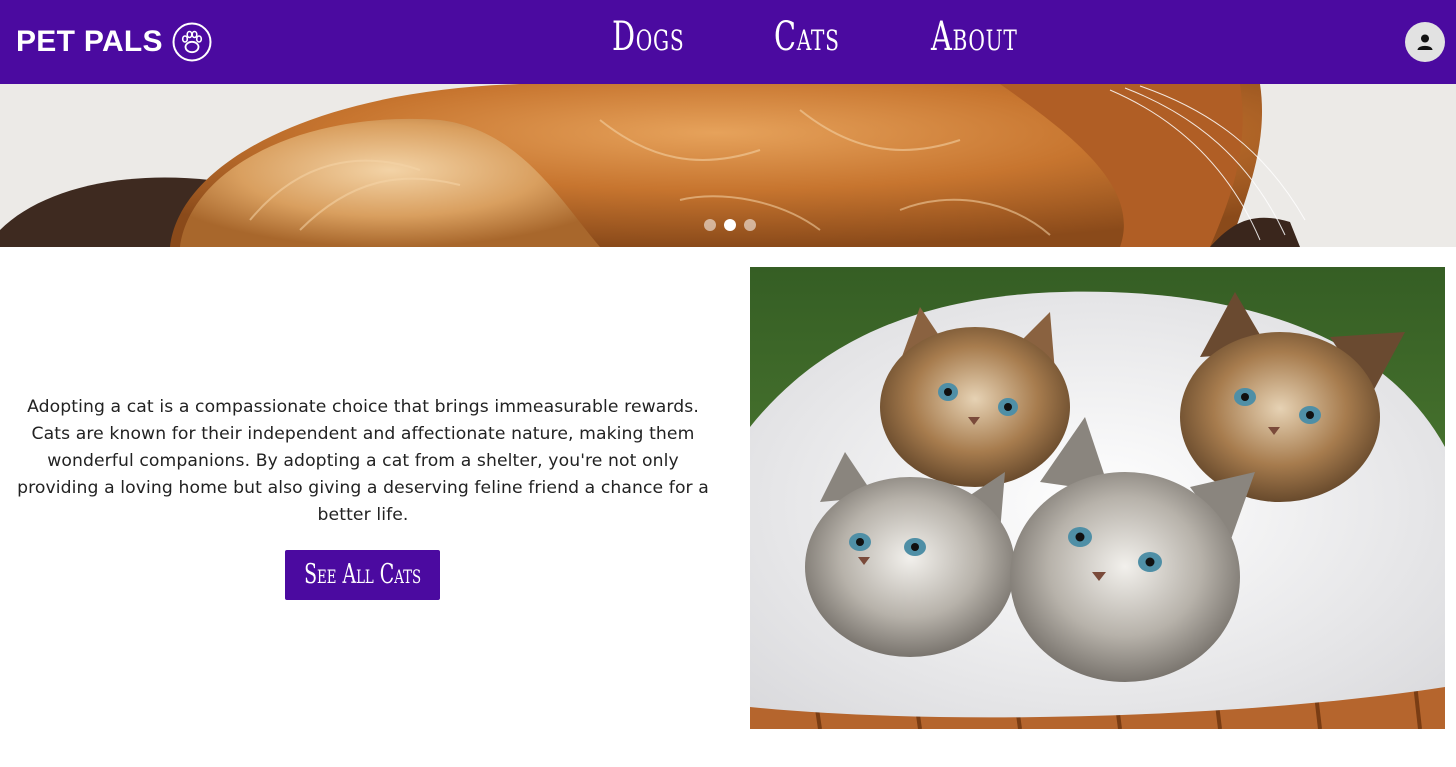  Describe the element at coordinates (648, 37) in the screenshot. I see `nav-link-dogs: Dogs` at that location.